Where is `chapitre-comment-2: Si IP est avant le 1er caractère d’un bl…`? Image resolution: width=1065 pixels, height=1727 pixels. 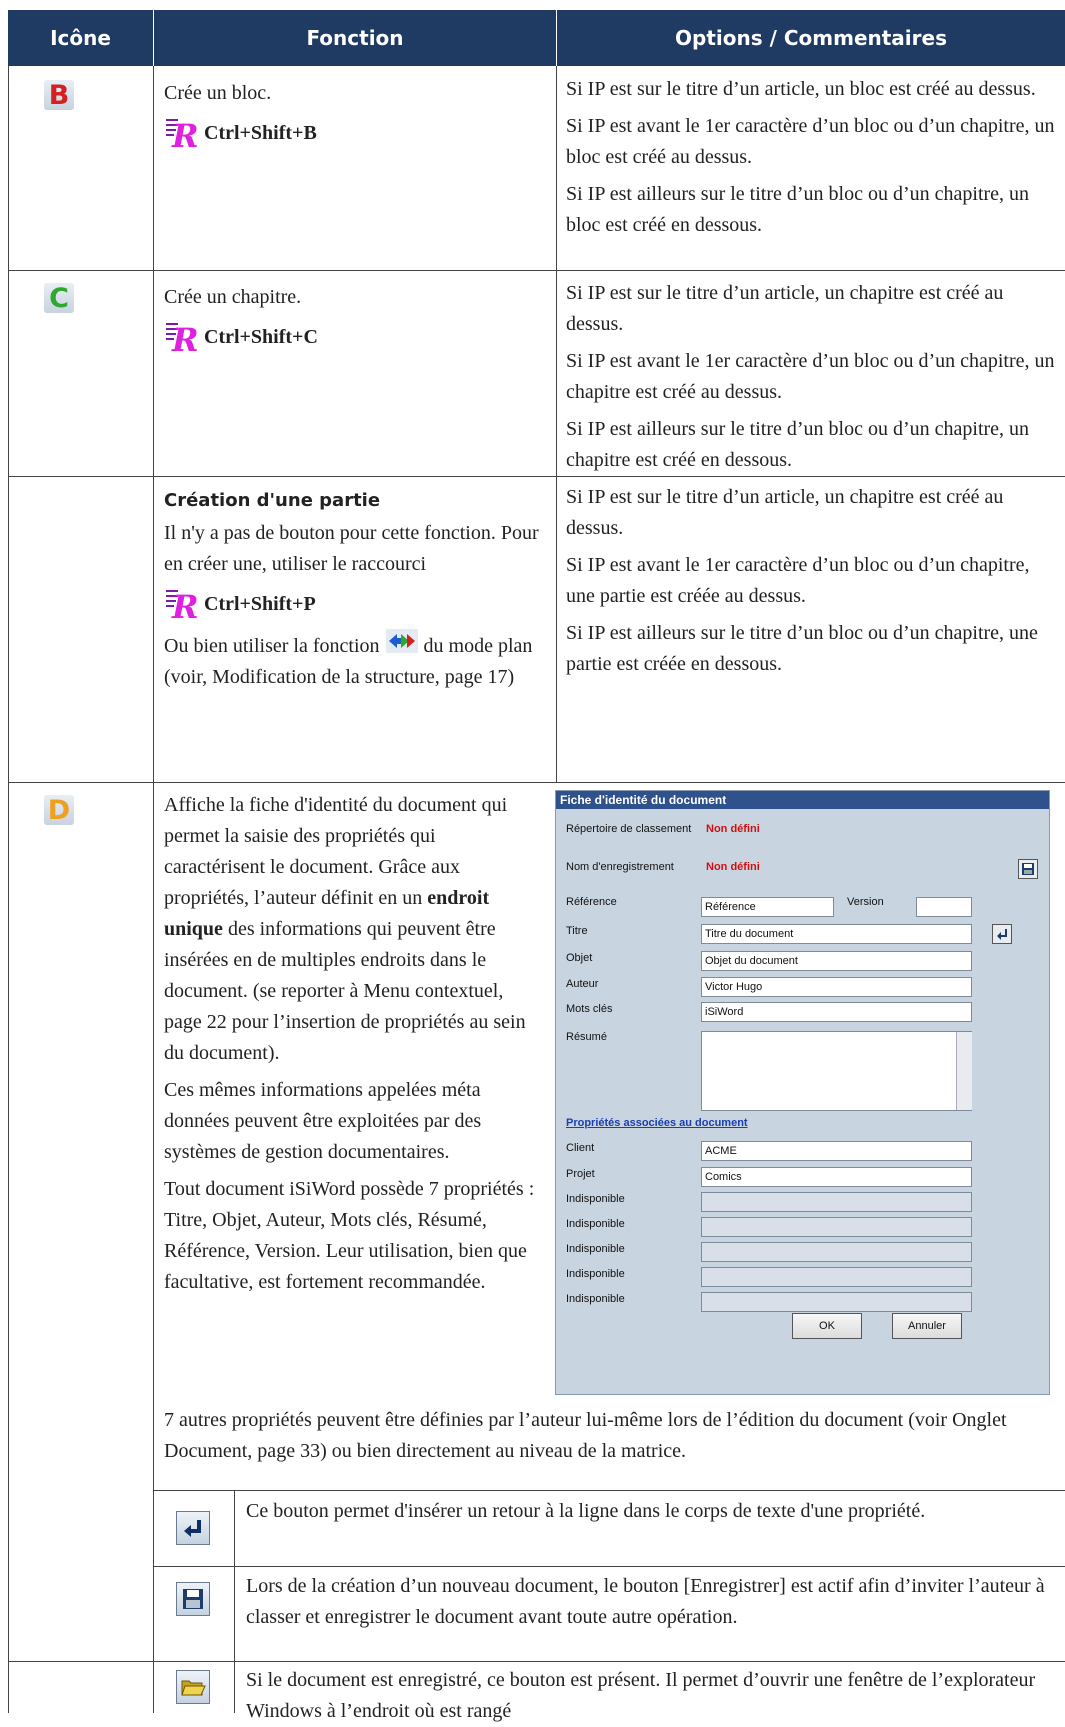 chapitre-comment-2: Si IP est avant le 1er caractère d’un bl… is located at coordinates (810, 376).